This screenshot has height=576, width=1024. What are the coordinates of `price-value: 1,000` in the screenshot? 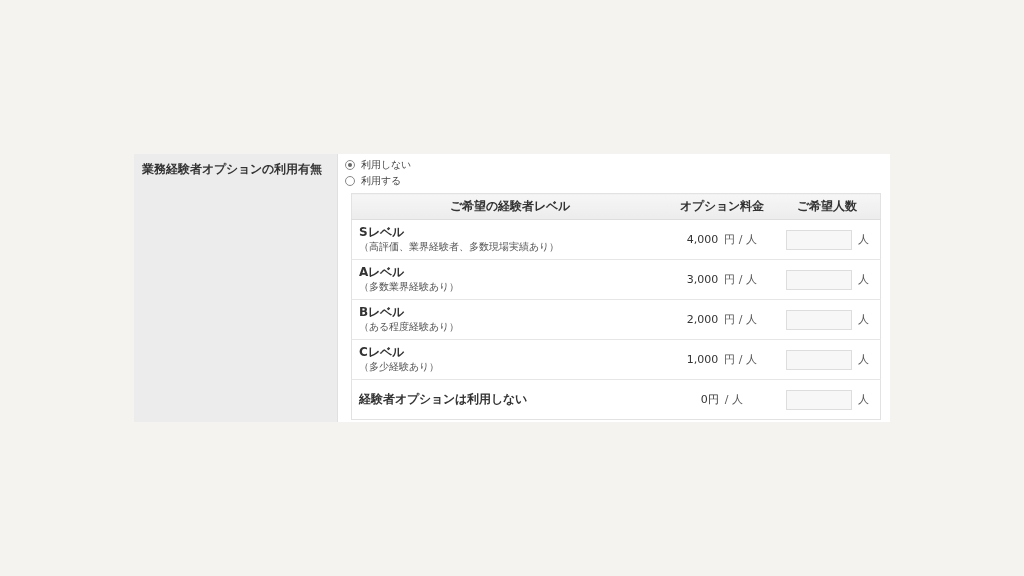 It's located at (702, 359).